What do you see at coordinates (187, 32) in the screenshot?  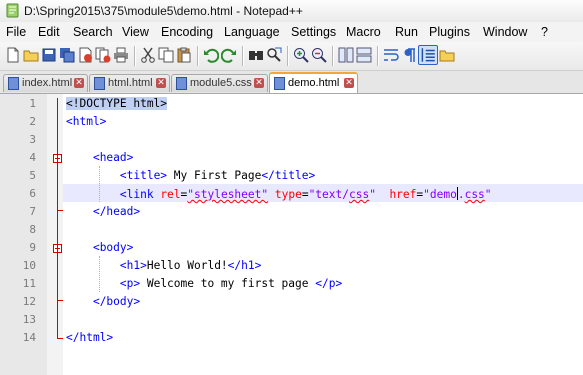 I see `menu-encoding: Encoding` at bounding box center [187, 32].